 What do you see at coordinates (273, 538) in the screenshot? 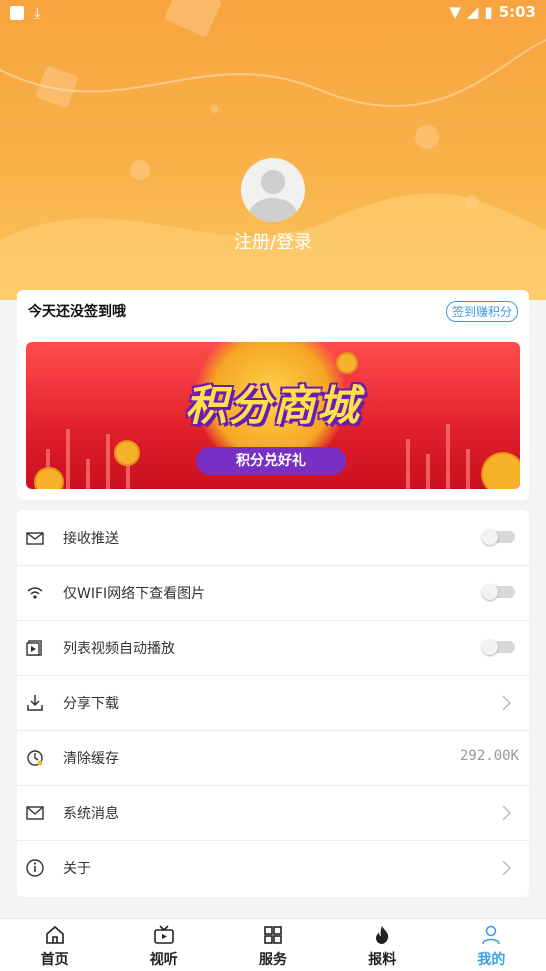
I see `setting-receive-push: 接收推送` at bounding box center [273, 538].